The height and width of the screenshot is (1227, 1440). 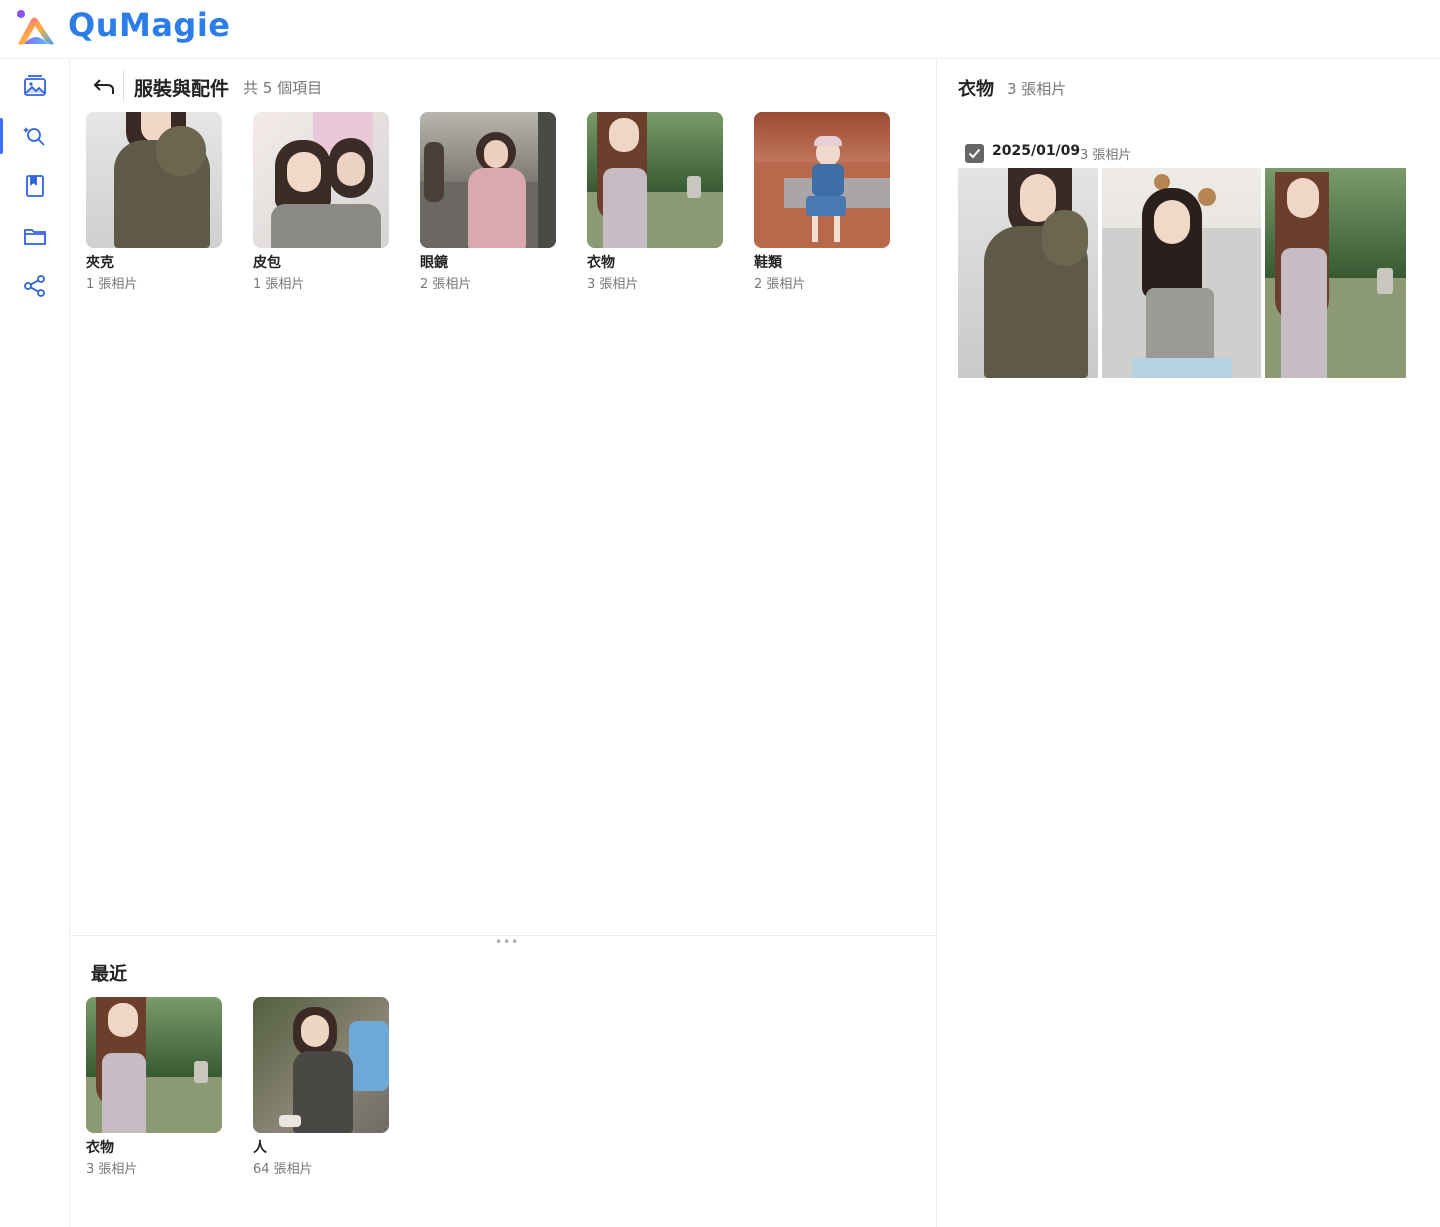 What do you see at coordinates (109, 974) in the screenshot?
I see `recent-title: 最近` at bounding box center [109, 974].